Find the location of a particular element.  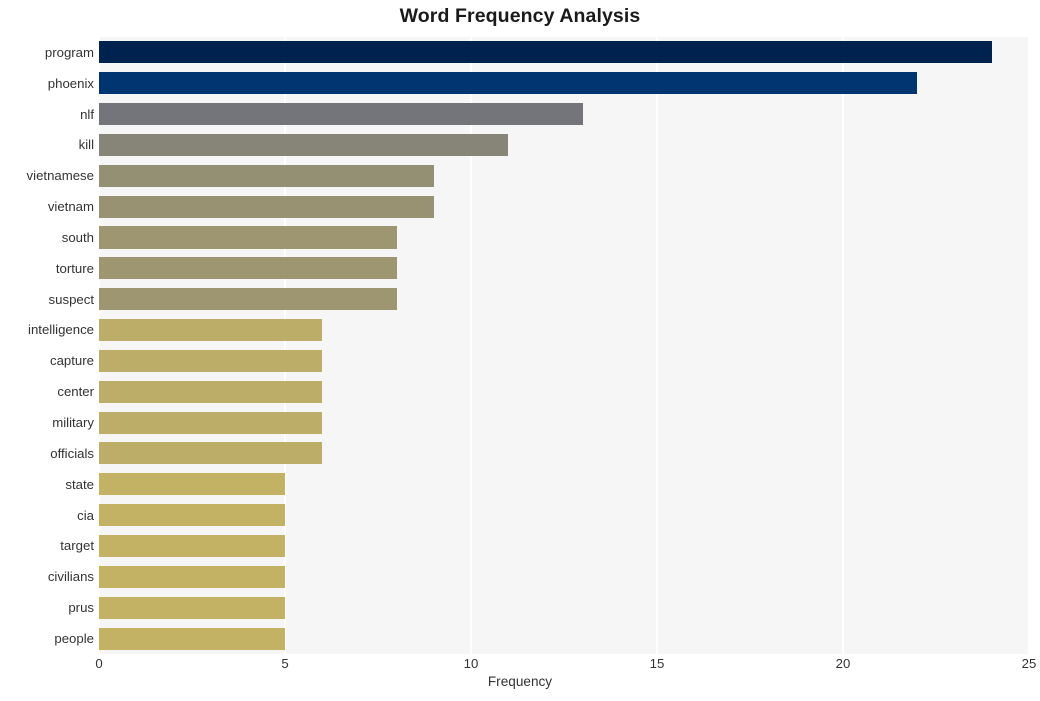

bar-cia is located at coordinates (192, 515).